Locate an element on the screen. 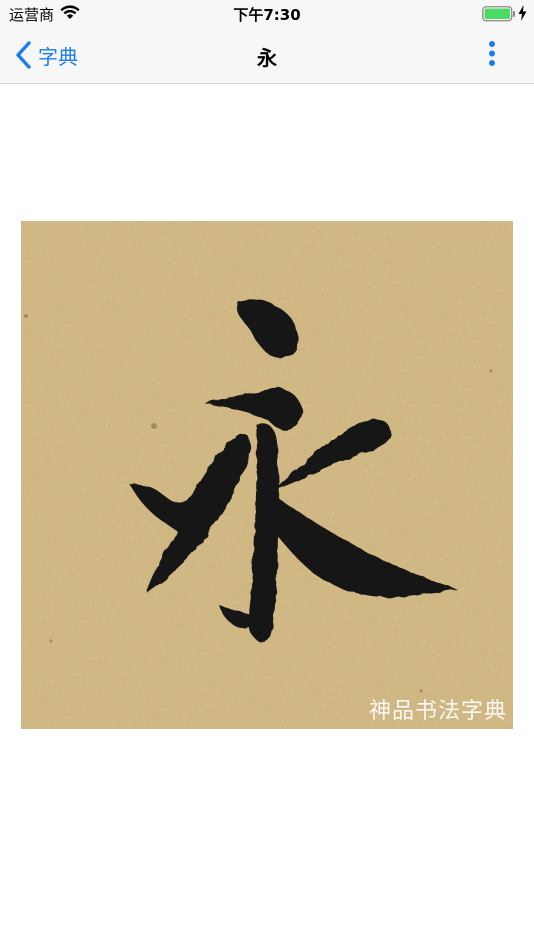 The image size is (534, 950). more-options-button is located at coordinates (492, 55).